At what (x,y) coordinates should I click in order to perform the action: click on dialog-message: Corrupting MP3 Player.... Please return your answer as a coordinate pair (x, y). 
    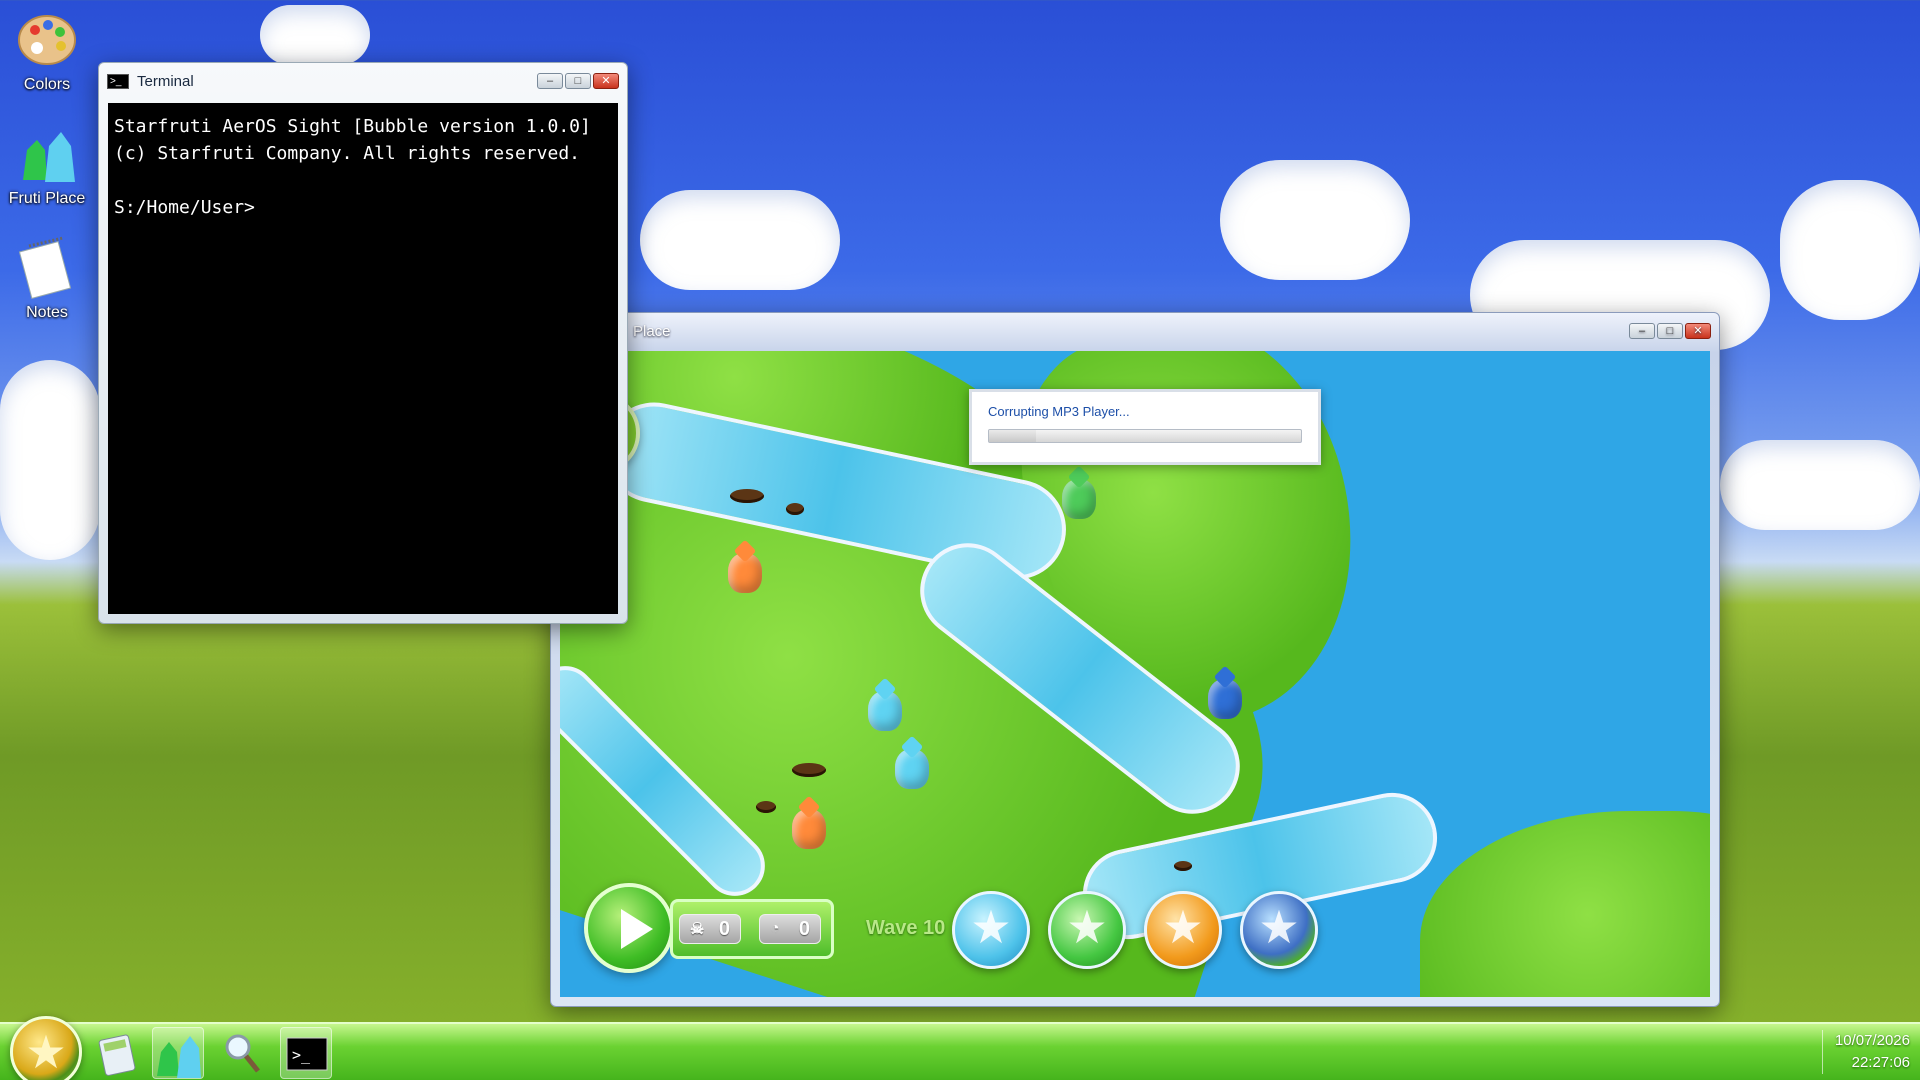
    Looking at the image, I should click on (1059, 411).